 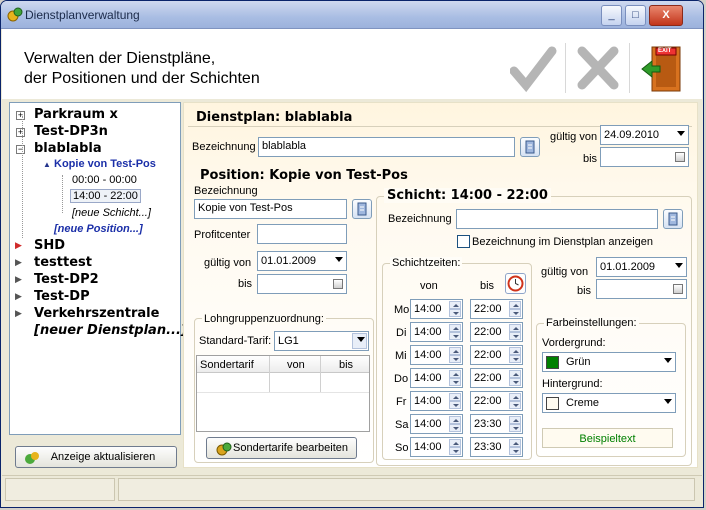 What do you see at coordinates (436, 447) in the screenshot?
I see `von-spinner-so: 14:00` at bounding box center [436, 447].